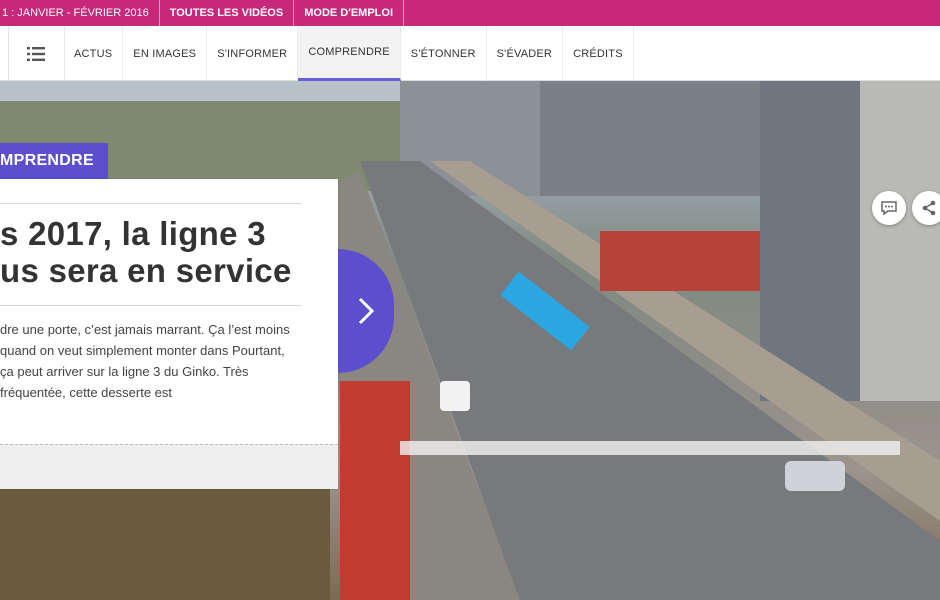 This screenshot has height=600, width=940. I want to click on user-guide-link: MODE D'EMPLOI, so click(349, 13).